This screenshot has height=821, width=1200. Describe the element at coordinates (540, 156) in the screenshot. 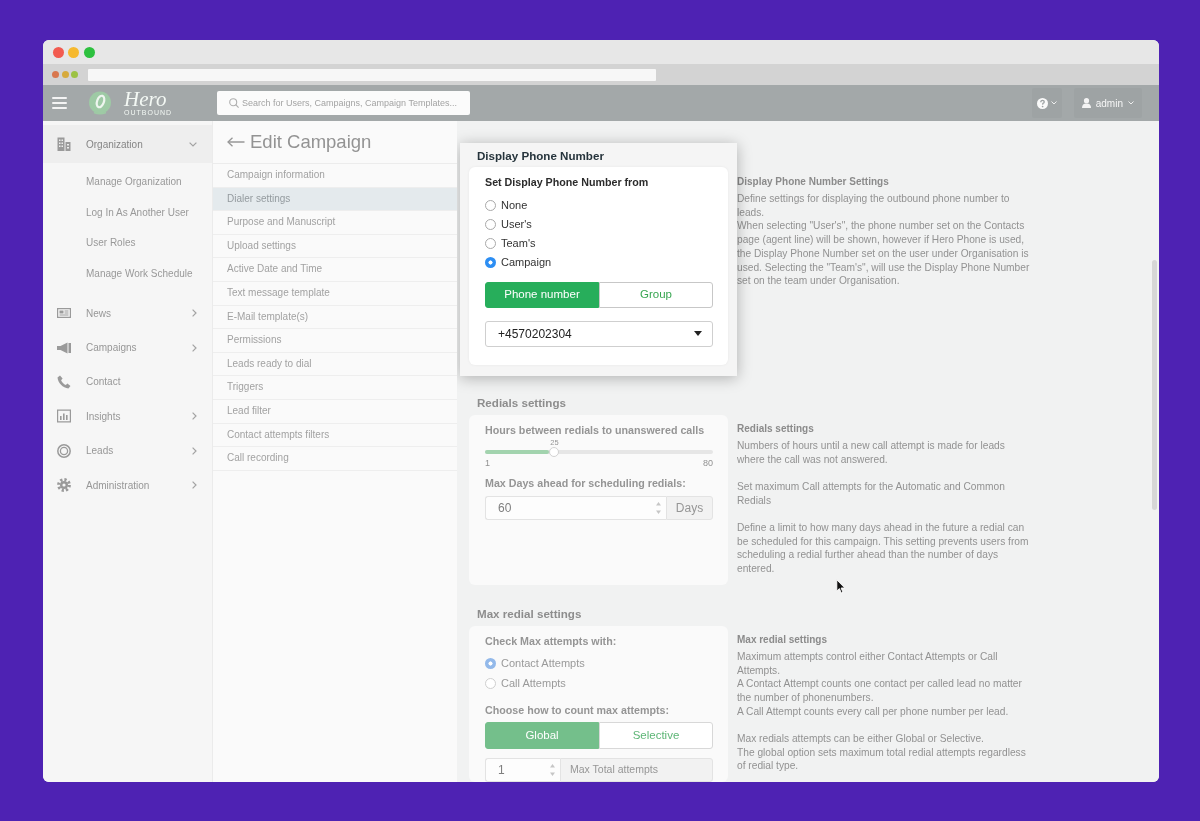

I see `section-title: Display Phone Number` at that location.